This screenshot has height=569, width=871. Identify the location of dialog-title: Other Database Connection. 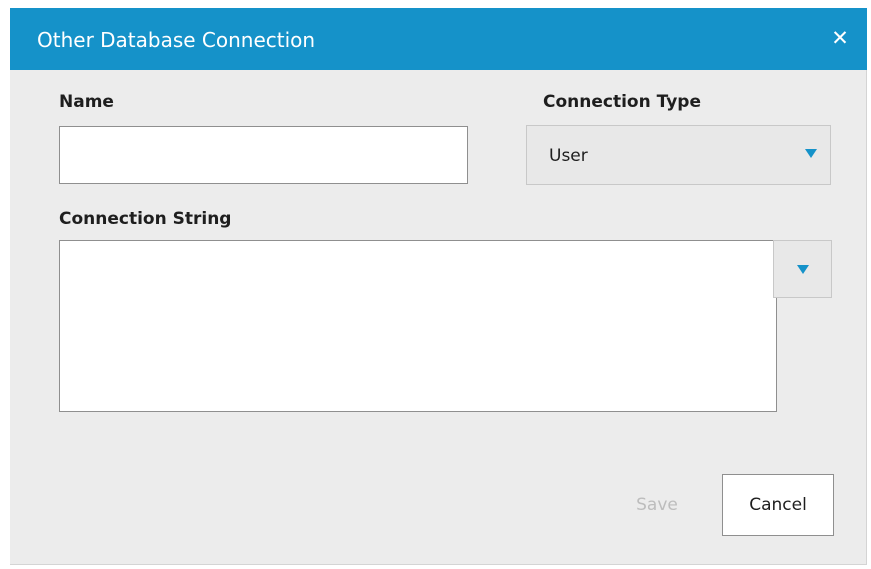
(176, 40).